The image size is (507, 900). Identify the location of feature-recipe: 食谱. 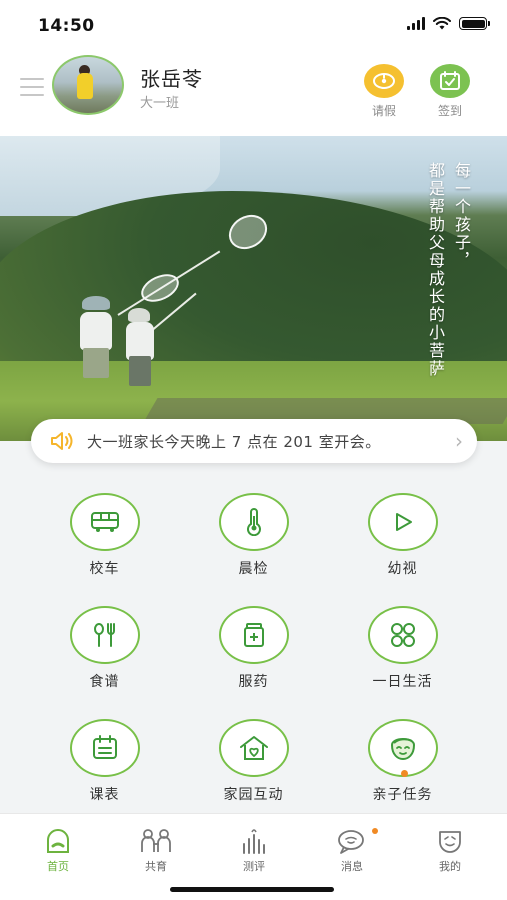
(104, 648).